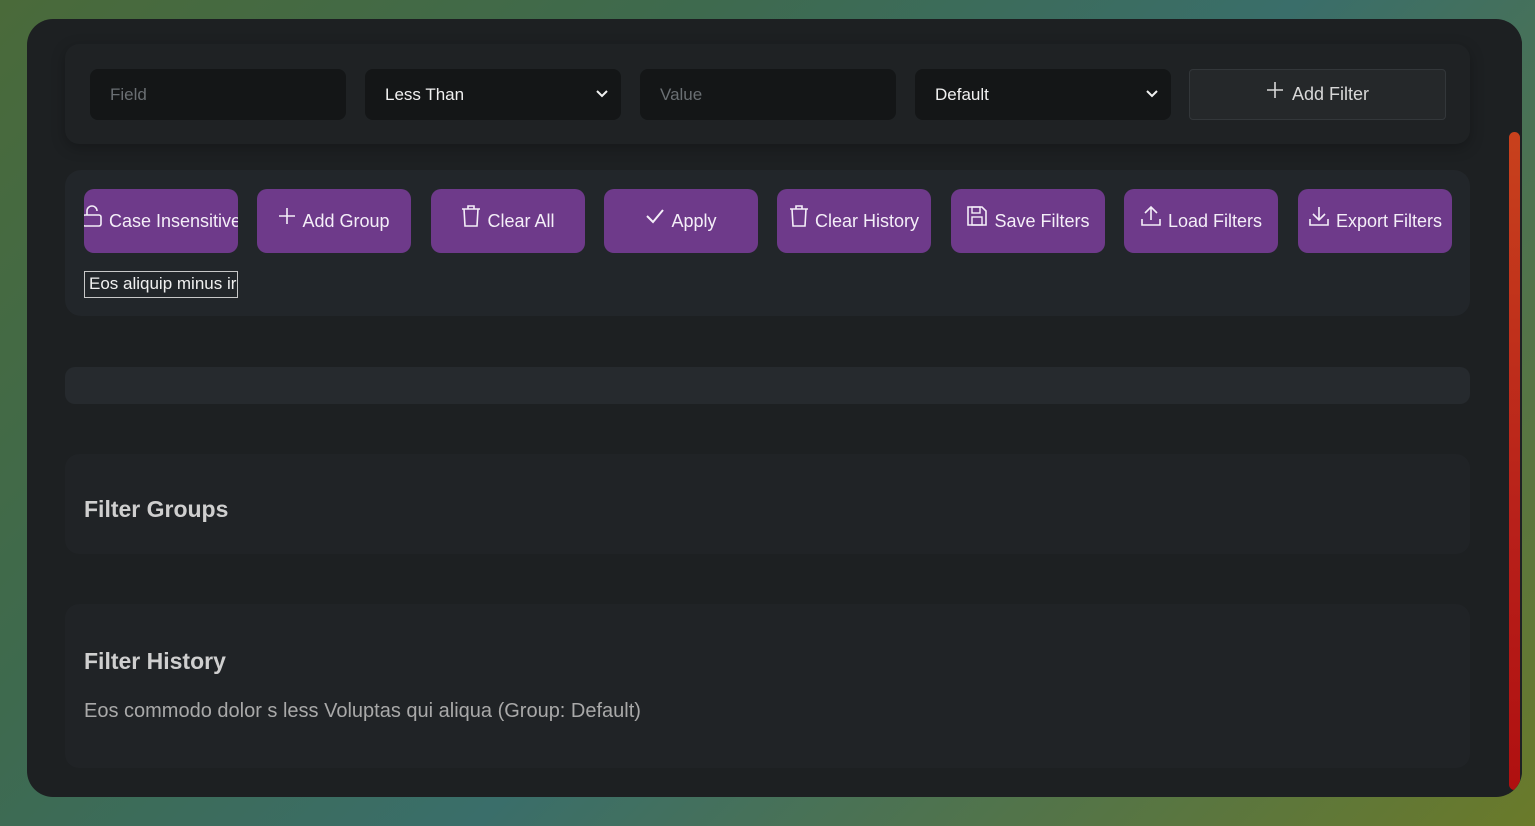 The image size is (1535, 826). What do you see at coordinates (1514, 461) in the screenshot?
I see `scrollbar-thumb` at bounding box center [1514, 461].